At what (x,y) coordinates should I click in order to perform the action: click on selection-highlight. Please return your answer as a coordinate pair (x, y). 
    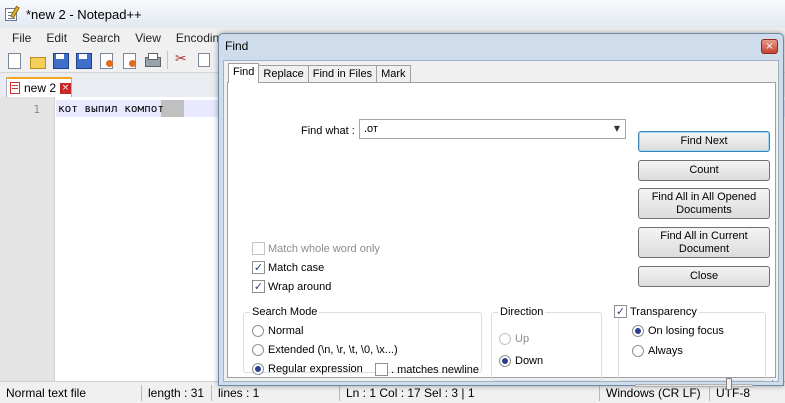
    Looking at the image, I should click on (172, 108).